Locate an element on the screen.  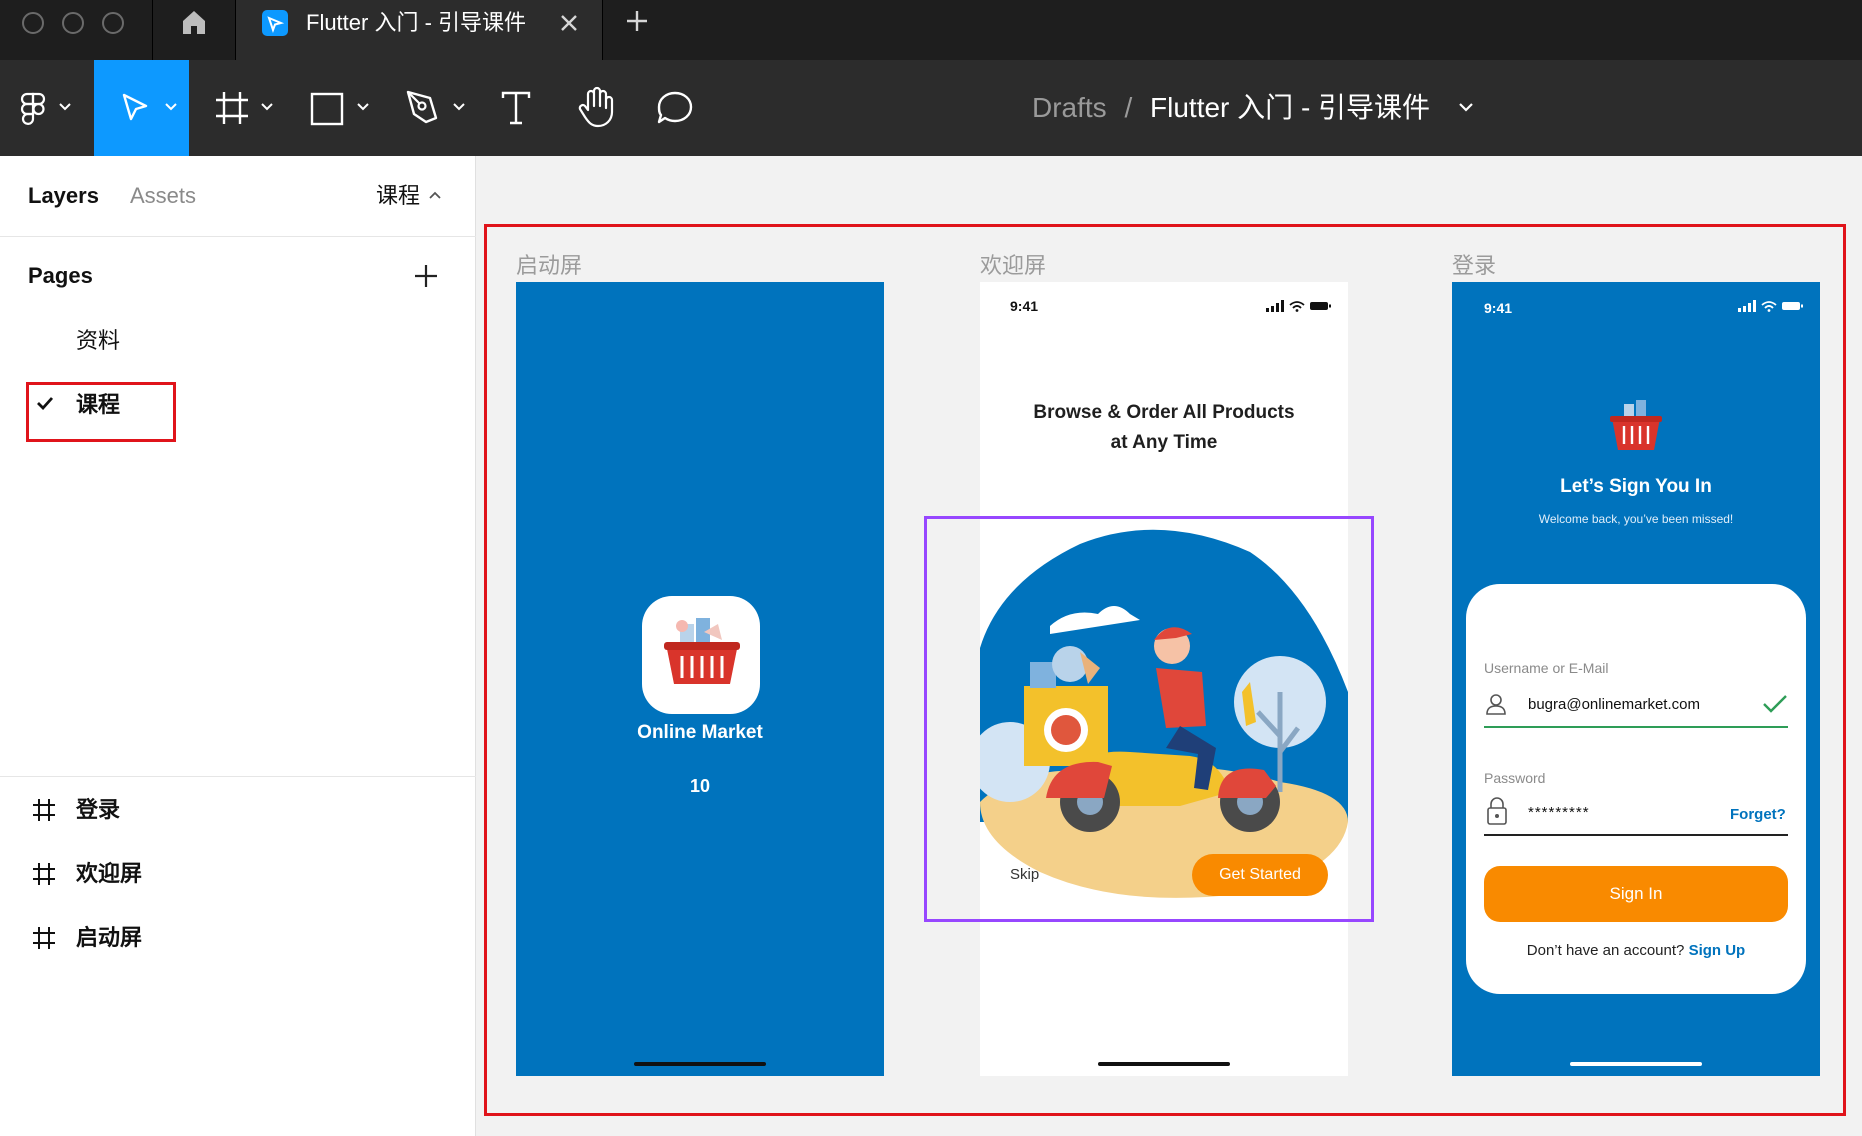
username-input: bugra@onlinemarket.com is located at coordinates (1614, 704).